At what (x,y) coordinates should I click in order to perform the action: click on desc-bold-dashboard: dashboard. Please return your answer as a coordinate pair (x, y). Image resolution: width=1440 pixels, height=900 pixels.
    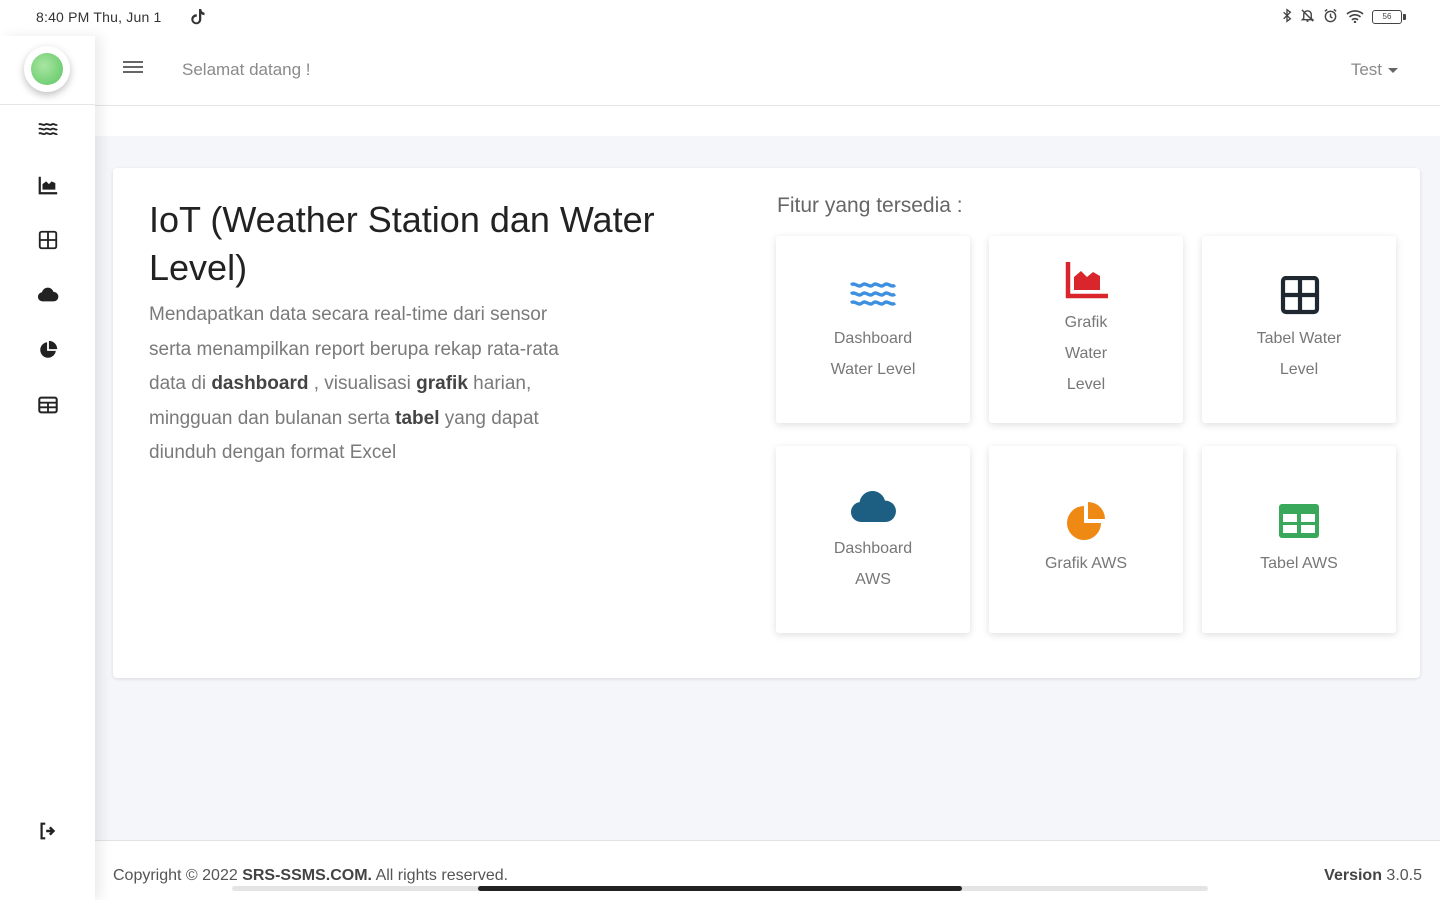
    Looking at the image, I should click on (260, 383).